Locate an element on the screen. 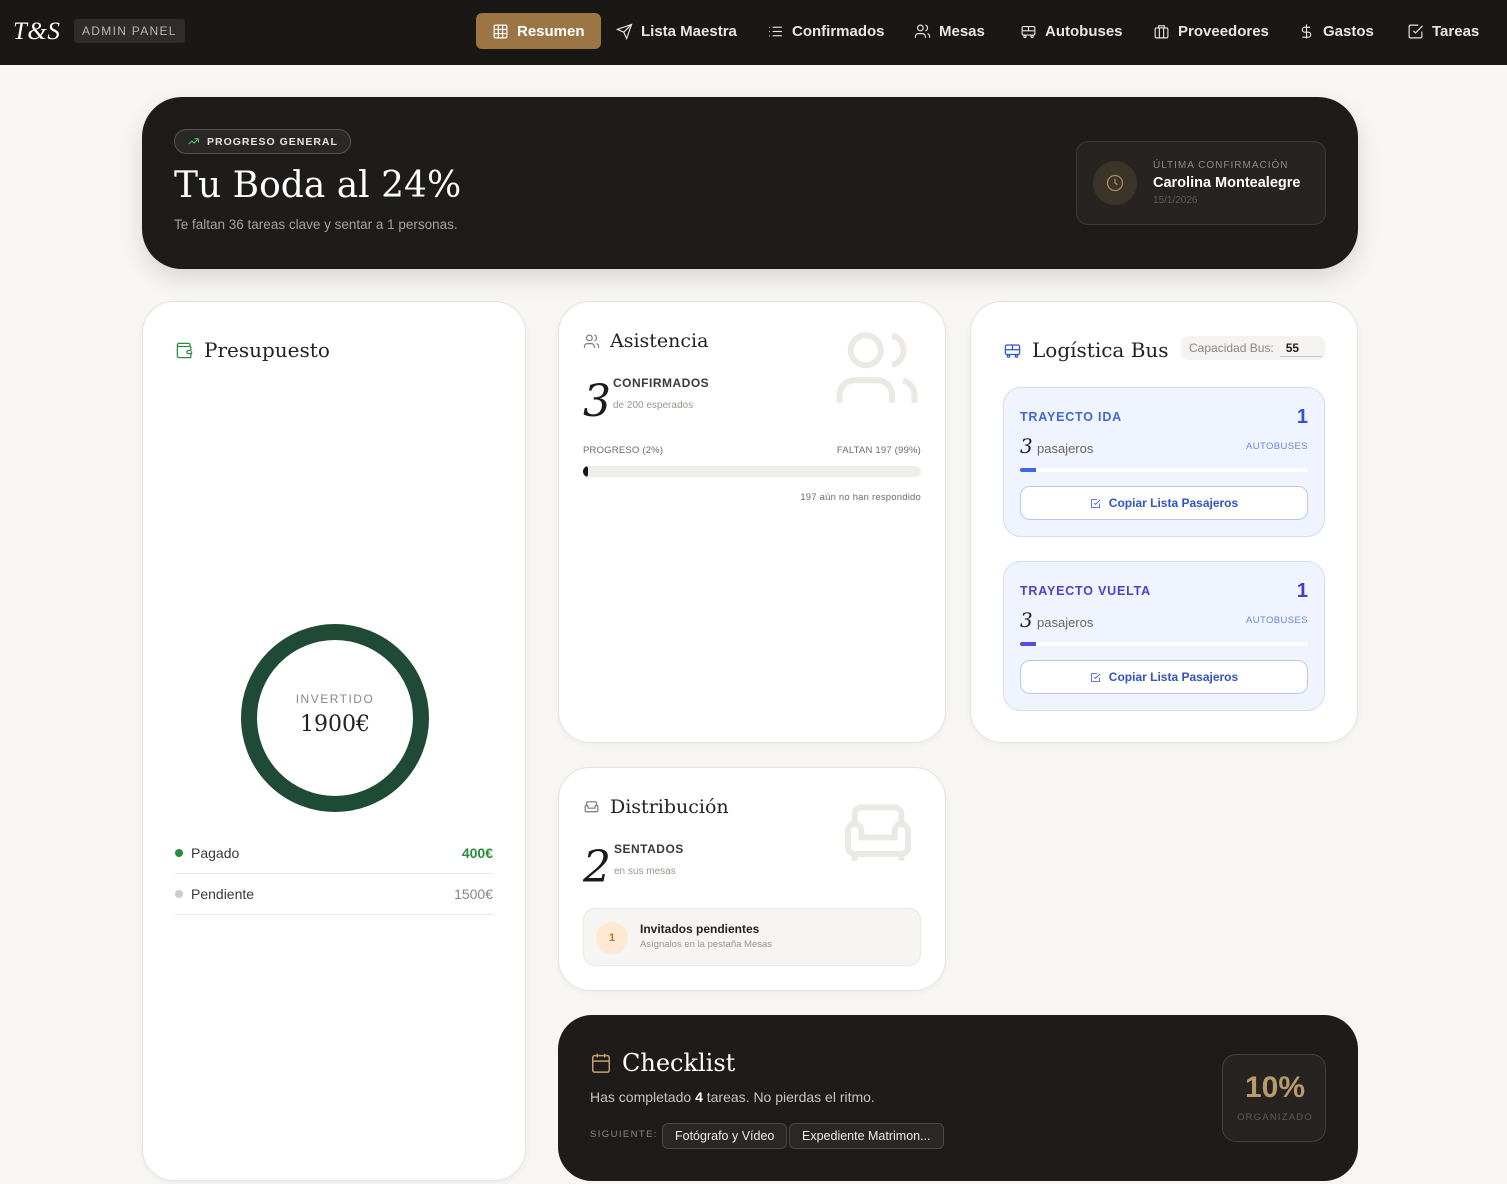 The height and width of the screenshot is (1184, 1507). summary-before: Has completado is located at coordinates (643, 1097).